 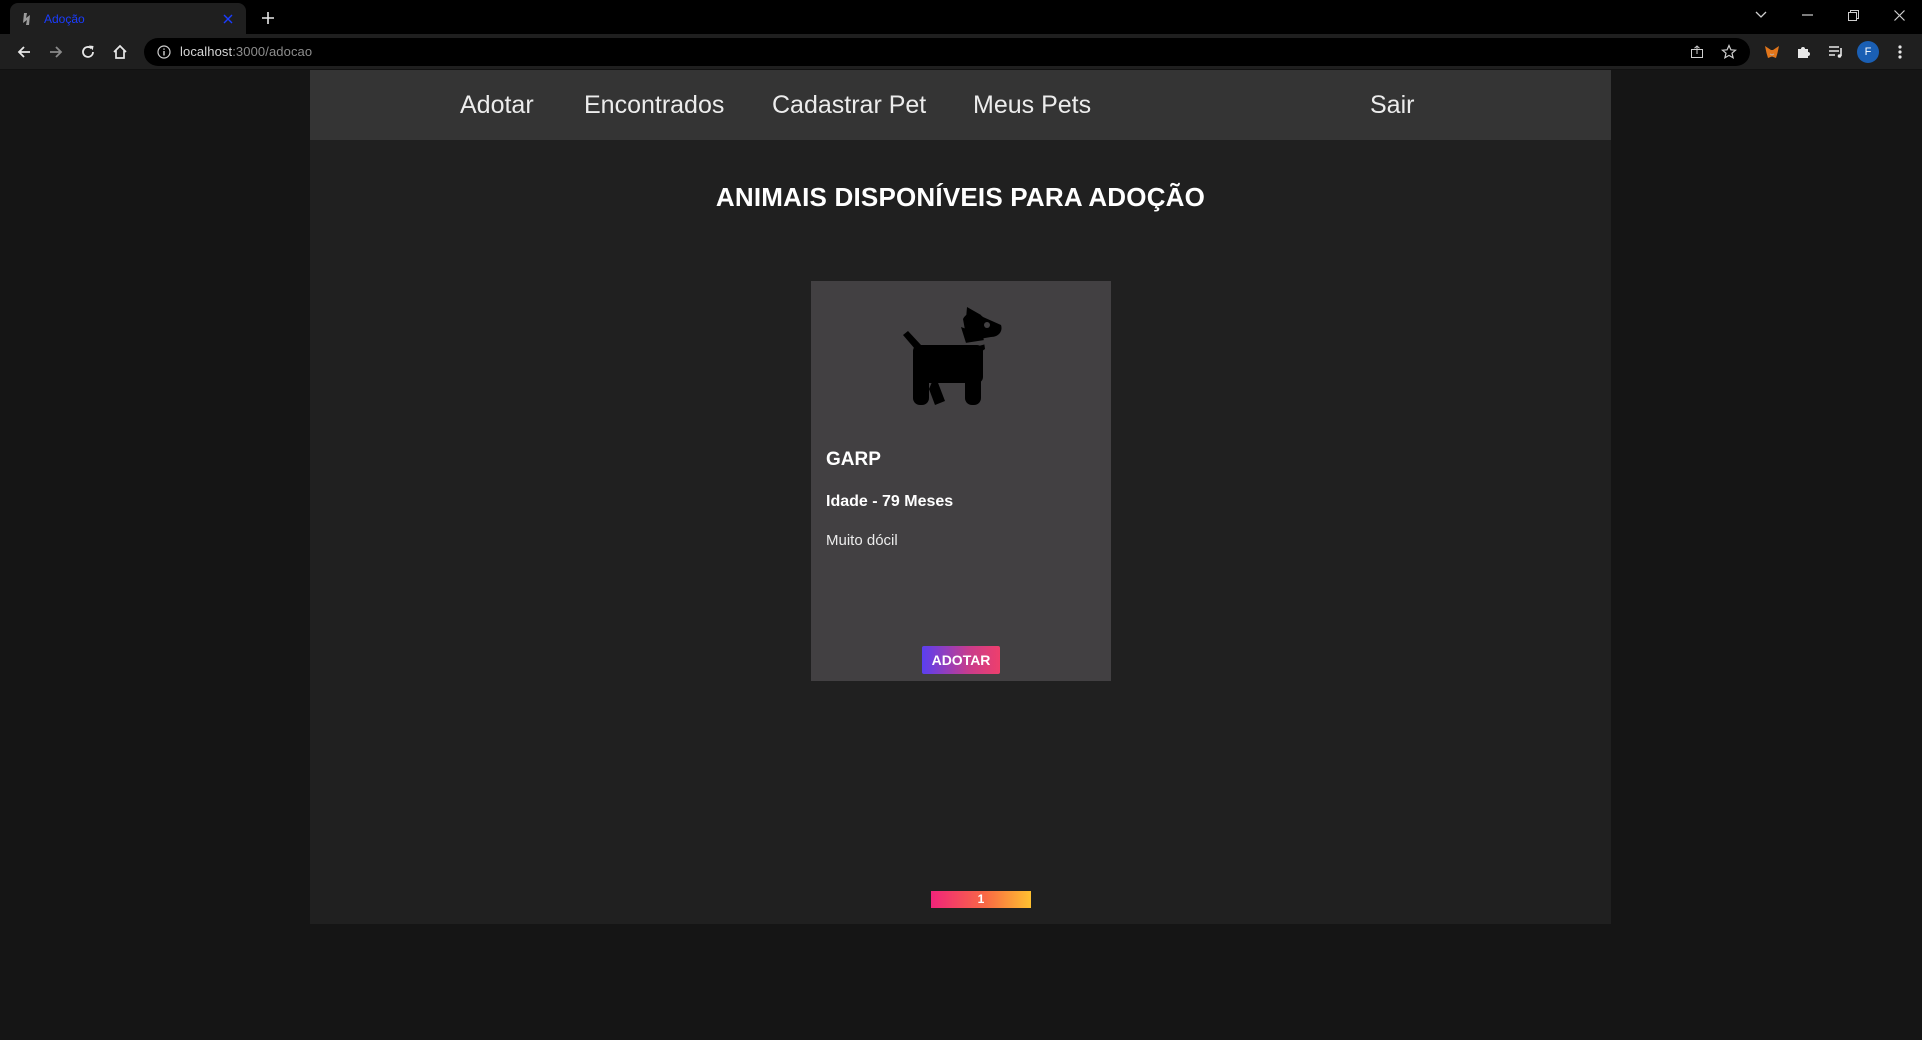 I want to click on close-icon, so click(x=1899, y=15).